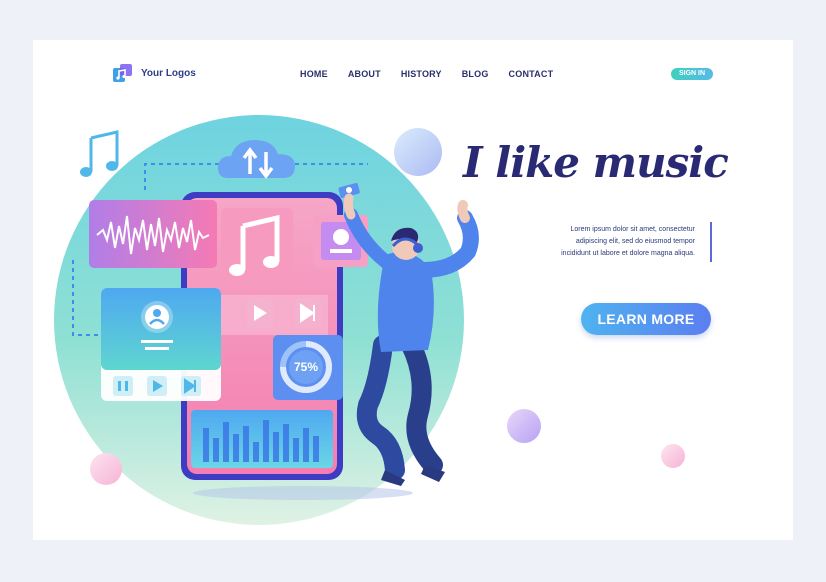 Image resolution: width=826 pixels, height=582 pixels. Describe the element at coordinates (303, 493) in the screenshot. I see `floor-shadow` at that location.